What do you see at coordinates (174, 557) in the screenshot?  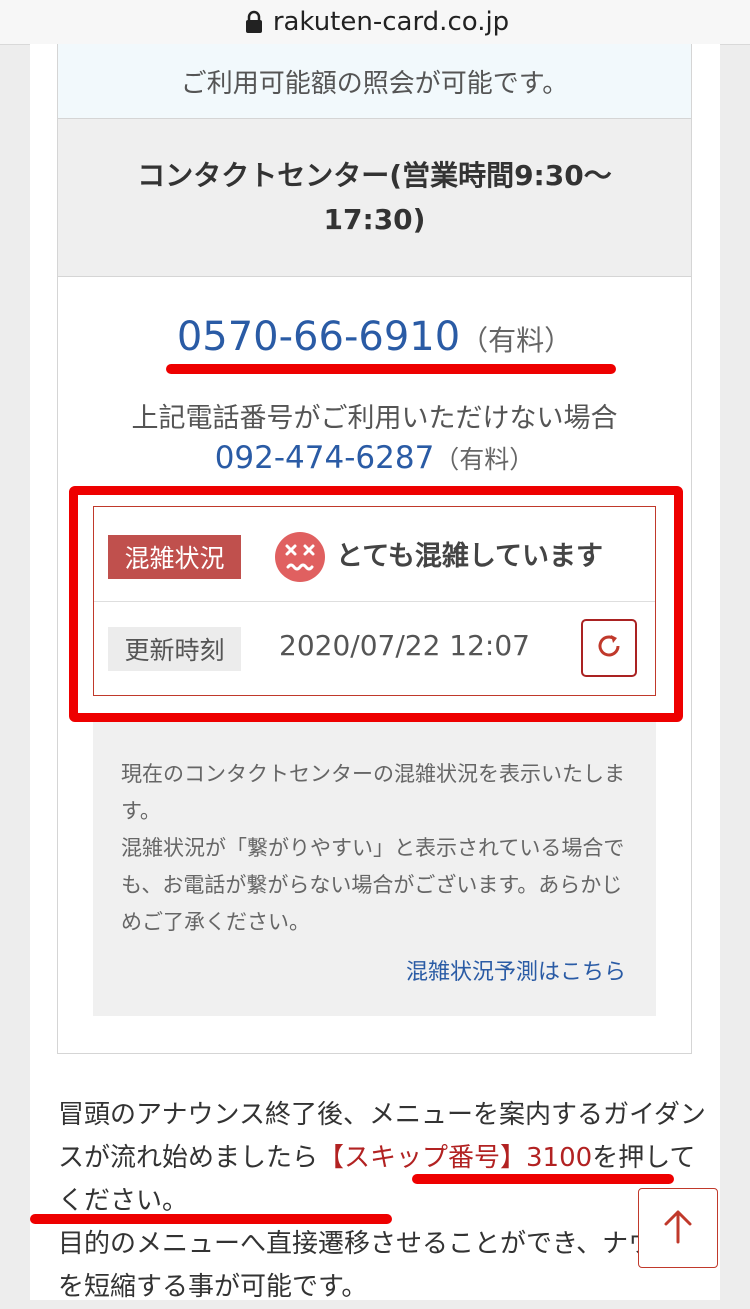 I see `congestion-label: 混雑状況` at bounding box center [174, 557].